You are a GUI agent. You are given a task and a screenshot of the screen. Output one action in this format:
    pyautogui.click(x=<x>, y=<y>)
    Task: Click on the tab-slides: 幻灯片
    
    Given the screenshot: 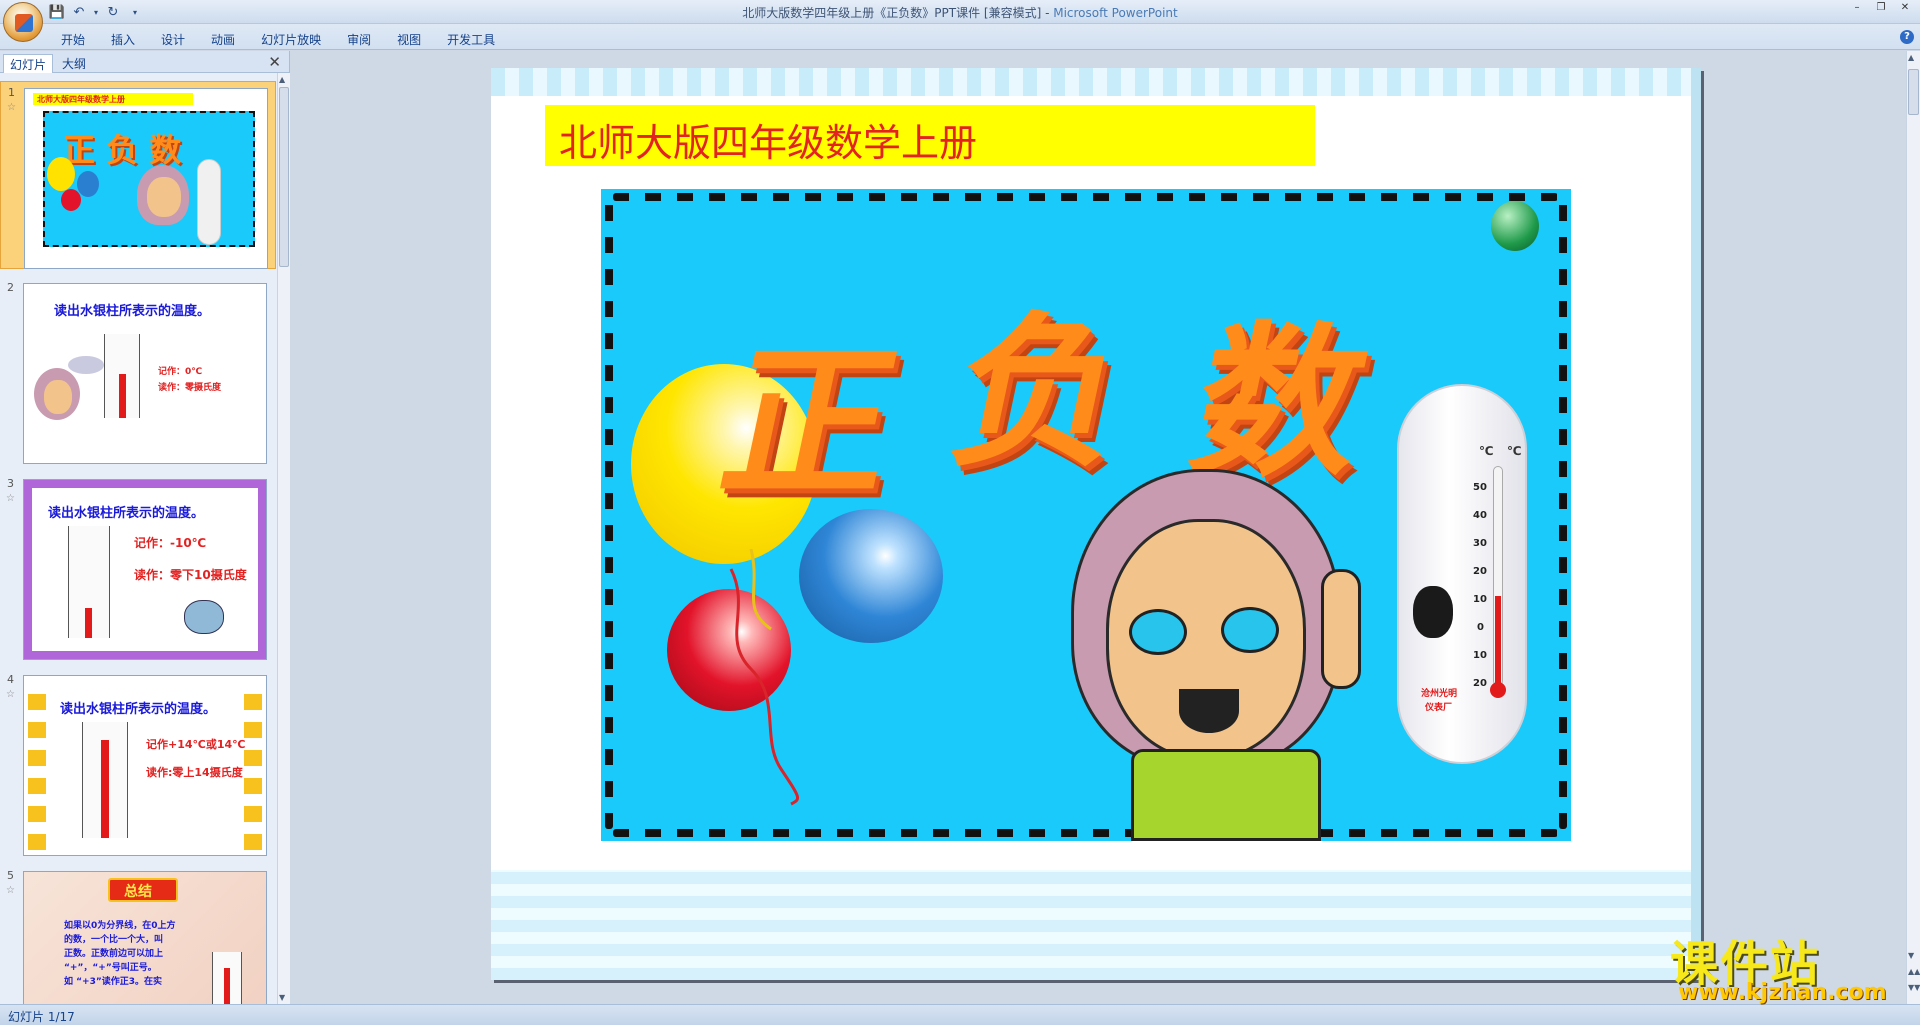 What is the action you would take?
    pyautogui.click(x=28, y=63)
    